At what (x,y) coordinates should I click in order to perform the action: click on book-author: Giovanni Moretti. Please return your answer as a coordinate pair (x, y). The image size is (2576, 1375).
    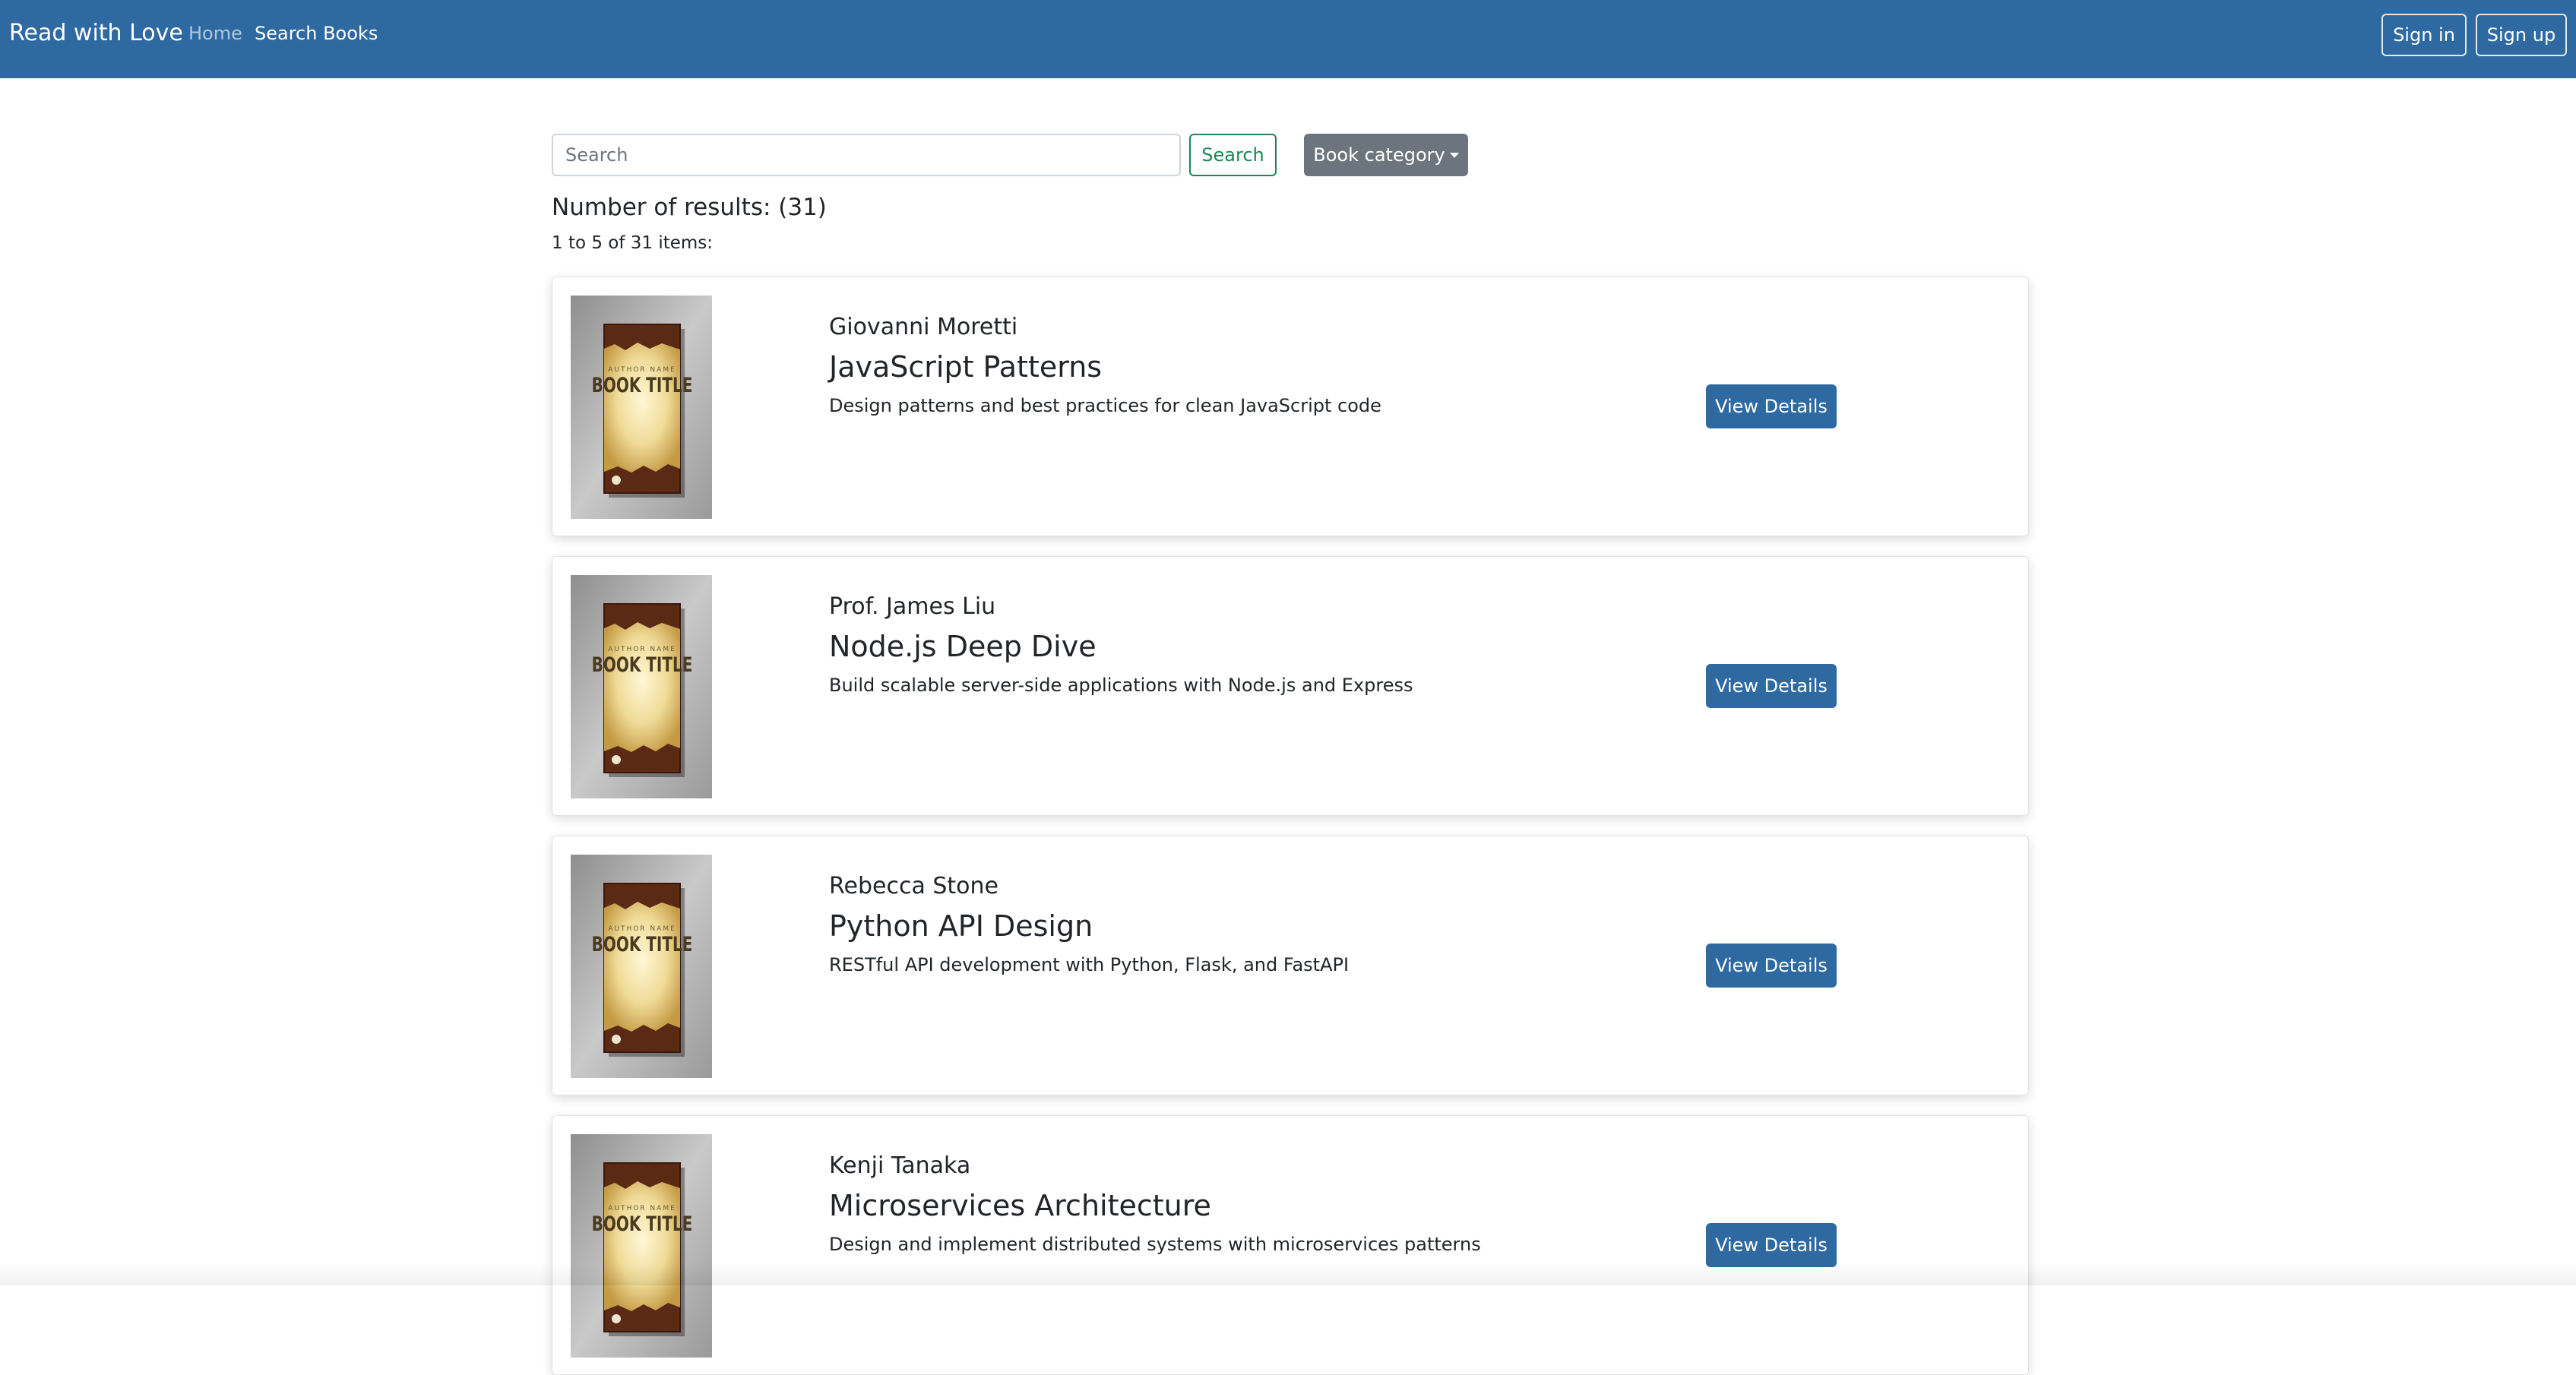
    Looking at the image, I should click on (923, 327).